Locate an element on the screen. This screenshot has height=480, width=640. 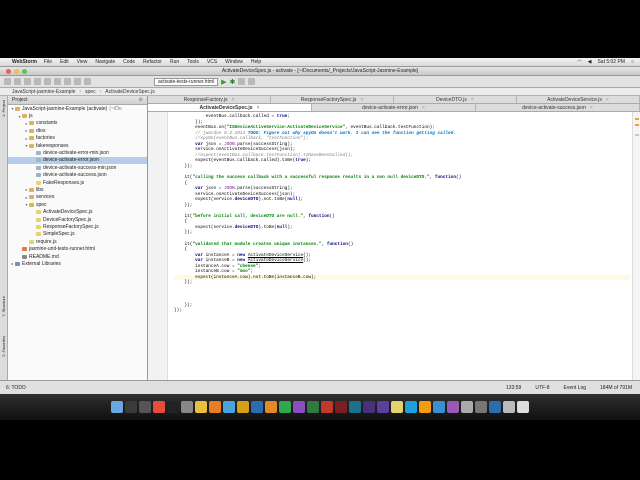
sync-icon is located at coordinates (27, 81).